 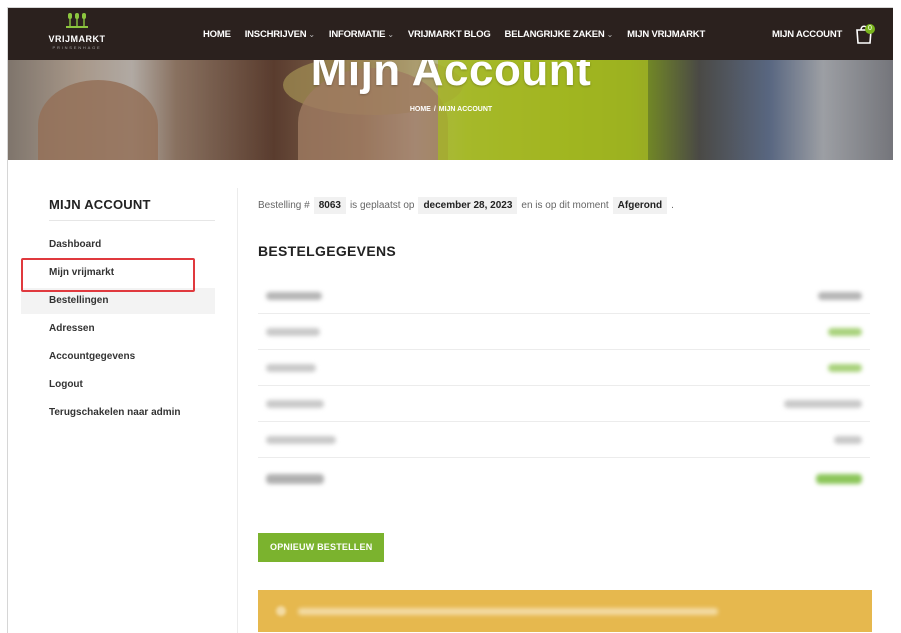 I want to click on nav-item-mijn-vrijmarkt: MIJN VRIJMARKT, so click(x=666, y=34).